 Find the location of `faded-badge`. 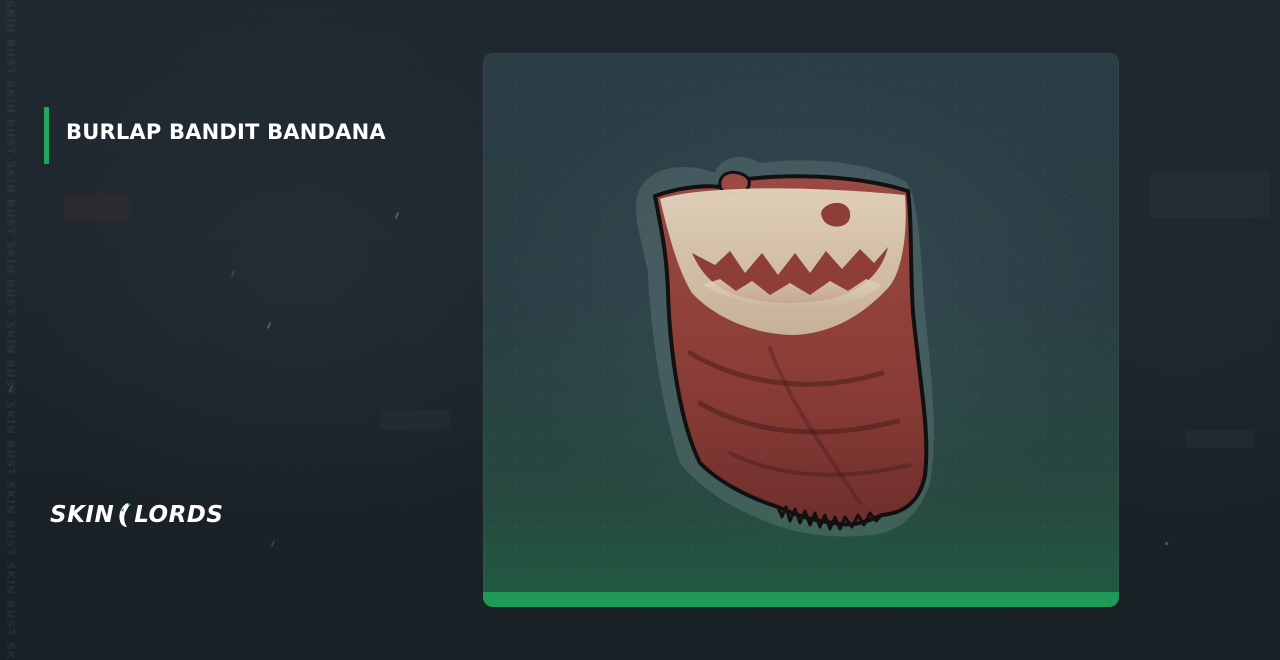

faded-badge is located at coordinates (97, 208).